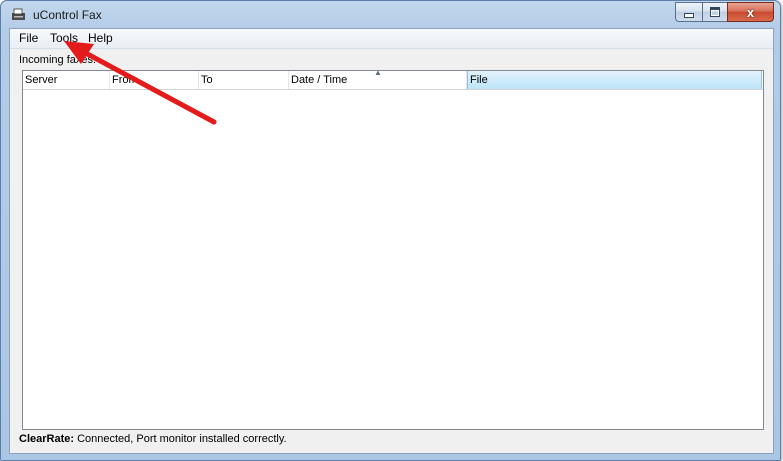 The width and height of the screenshot is (783, 461). Describe the element at coordinates (154, 80) in the screenshot. I see `column-header-from: From` at that location.